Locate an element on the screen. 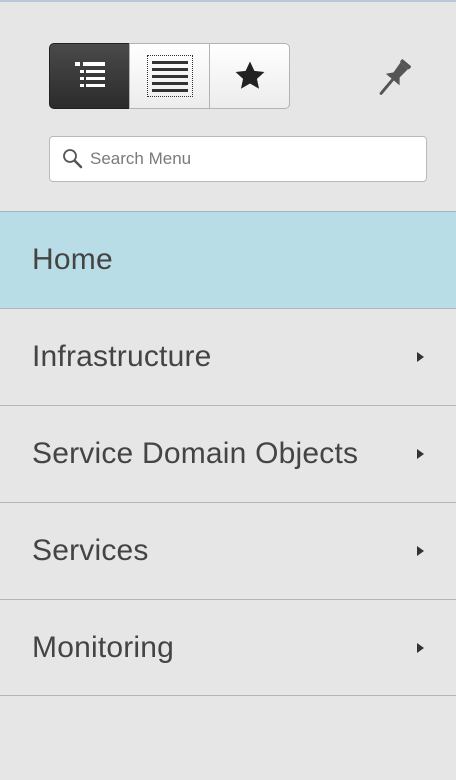 This screenshot has width=456, height=780. menu-item-service-domain-objects: Service Domain Objects is located at coordinates (228, 453).